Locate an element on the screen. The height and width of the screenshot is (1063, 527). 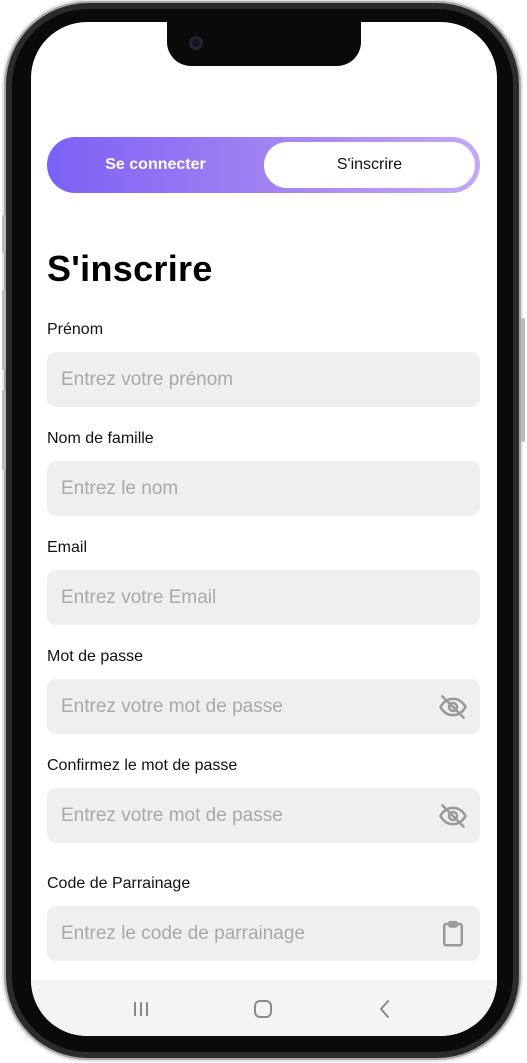
last-name-field-container is located at coordinates (263, 488).